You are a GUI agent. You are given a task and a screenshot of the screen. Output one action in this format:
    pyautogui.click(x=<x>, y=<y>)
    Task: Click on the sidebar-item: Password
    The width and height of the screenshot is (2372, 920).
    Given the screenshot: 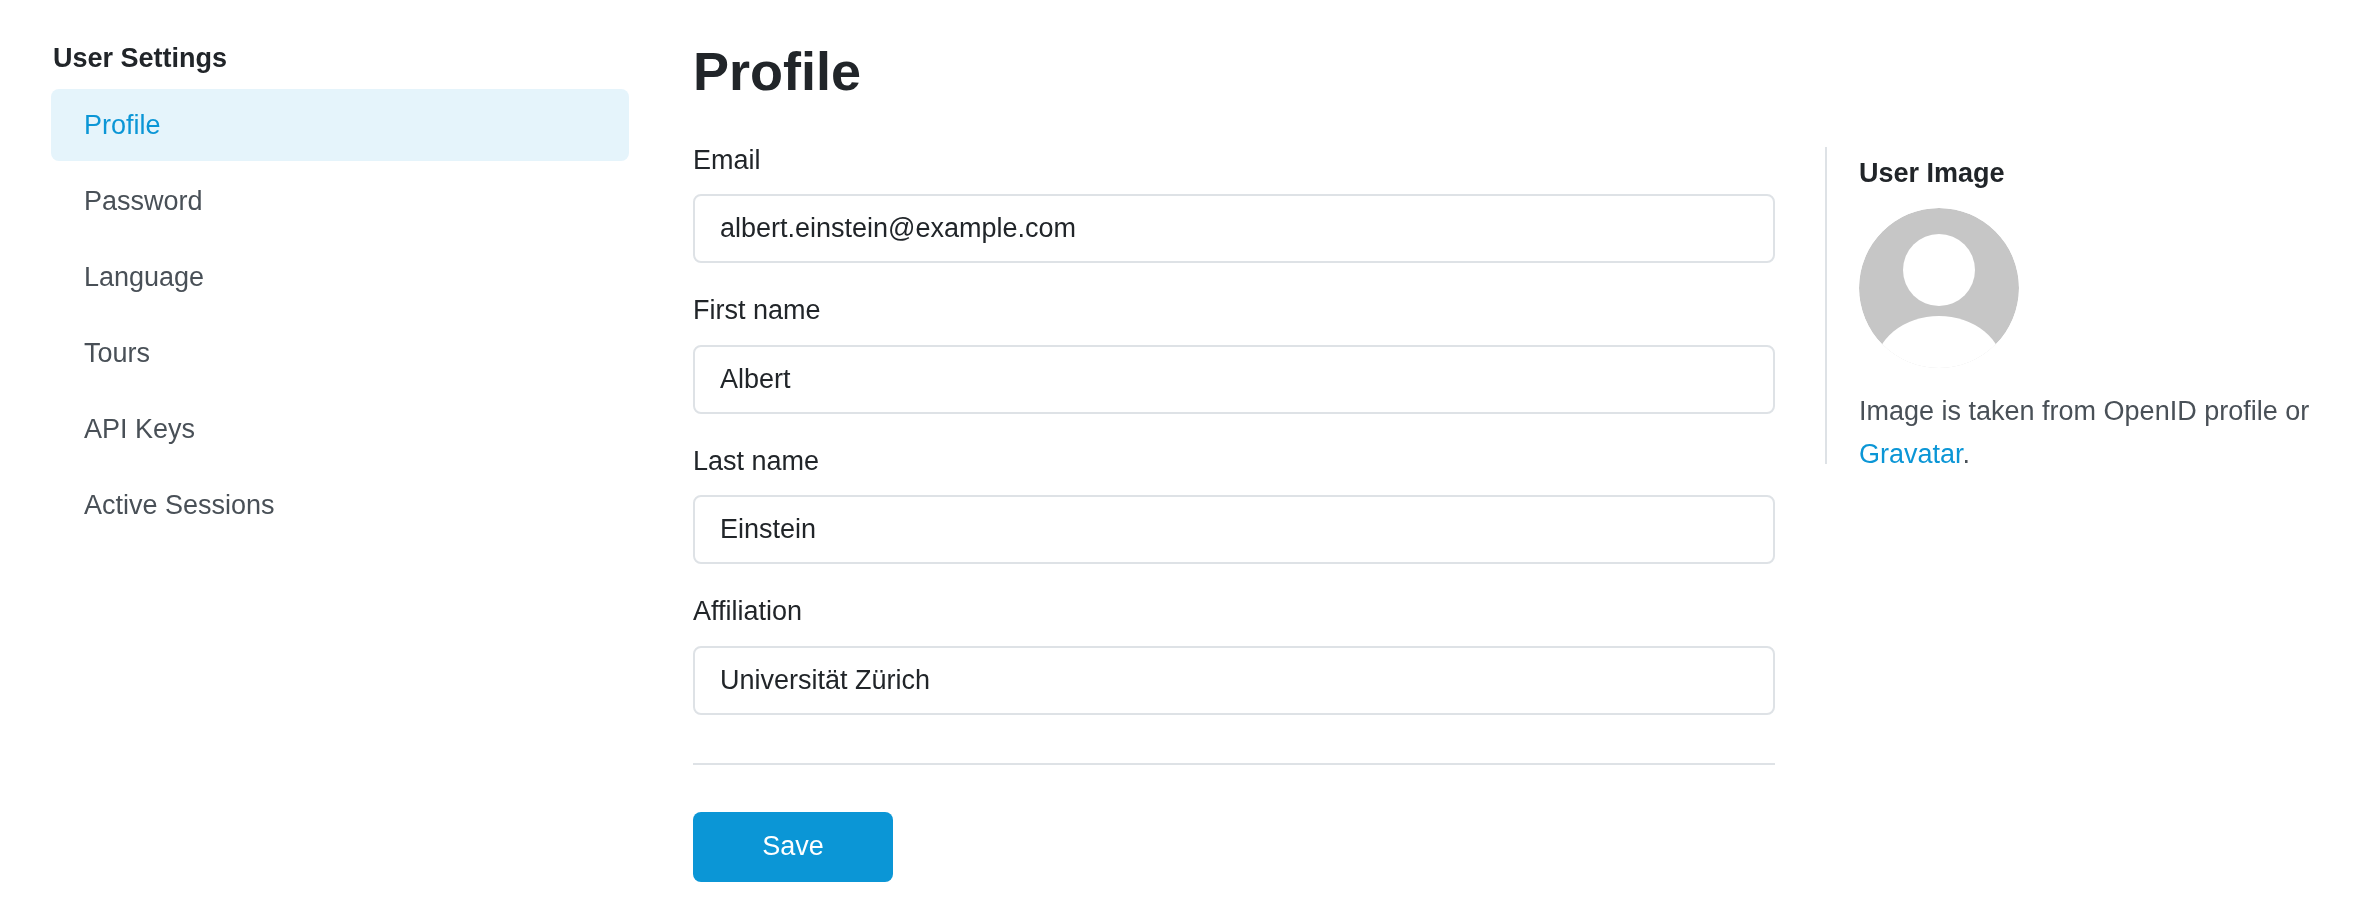 What is the action you would take?
    pyautogui.click(x=340, y=200)
    